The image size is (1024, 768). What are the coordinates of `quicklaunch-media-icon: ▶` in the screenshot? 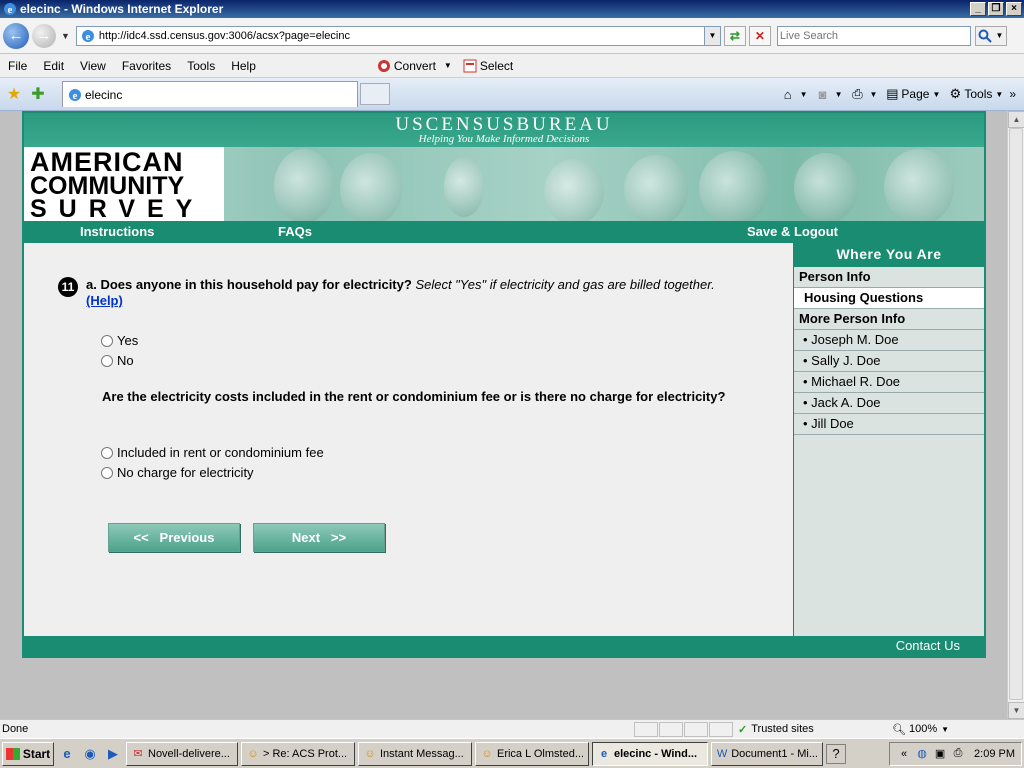 It's located at (113, 754).